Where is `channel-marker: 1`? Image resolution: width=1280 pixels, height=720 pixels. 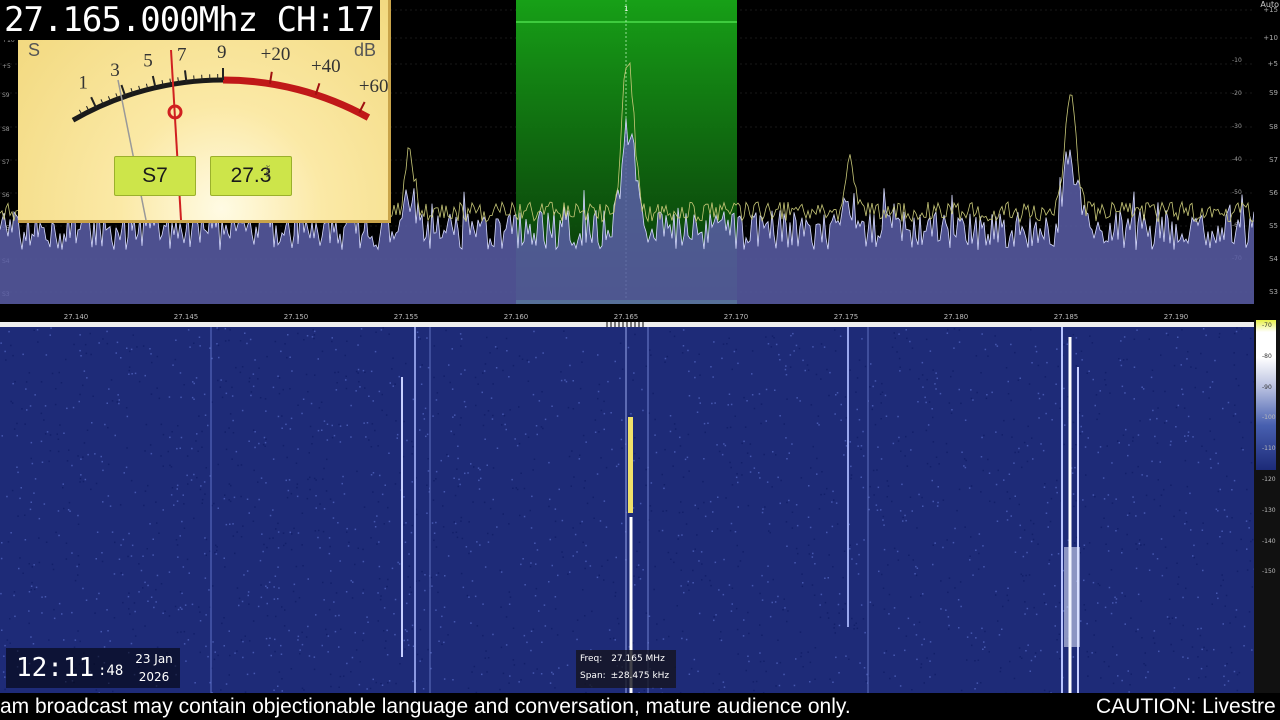
channel-marker: 1 is located at coordinates (626, 9).